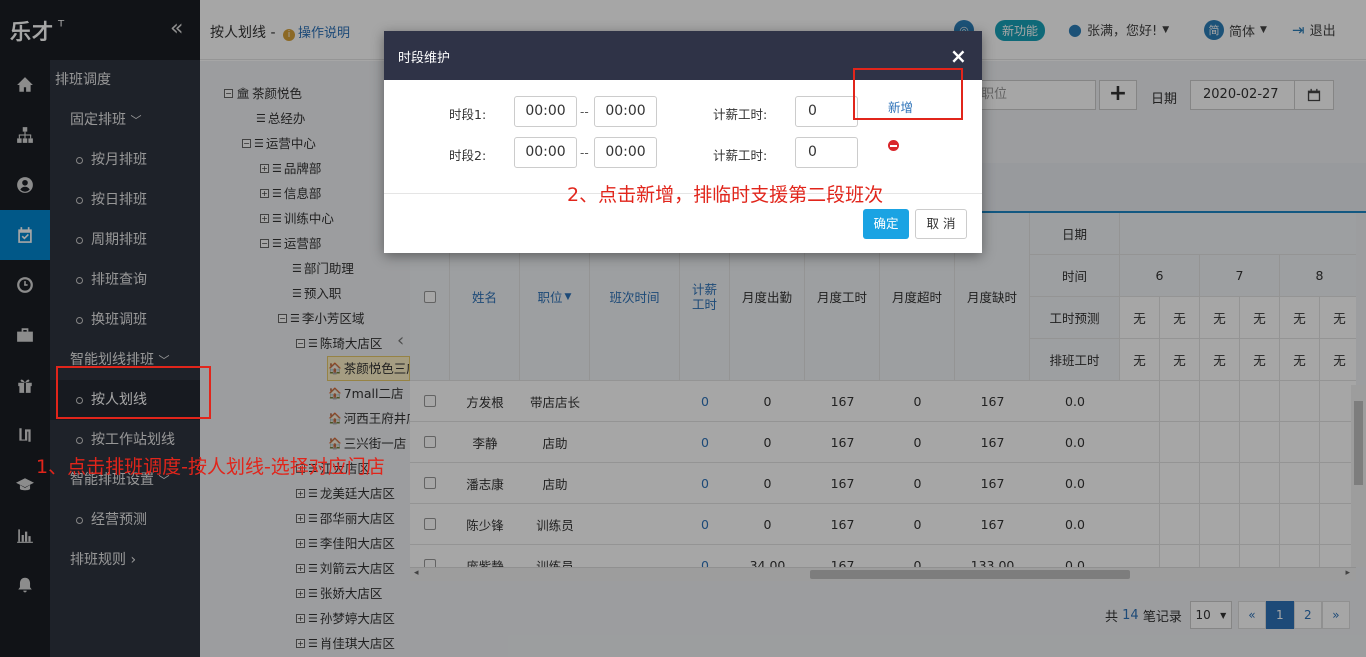  Describe the element at coordinates (958, 56) in the screenshot. I see `close-icon: ×` at that location.